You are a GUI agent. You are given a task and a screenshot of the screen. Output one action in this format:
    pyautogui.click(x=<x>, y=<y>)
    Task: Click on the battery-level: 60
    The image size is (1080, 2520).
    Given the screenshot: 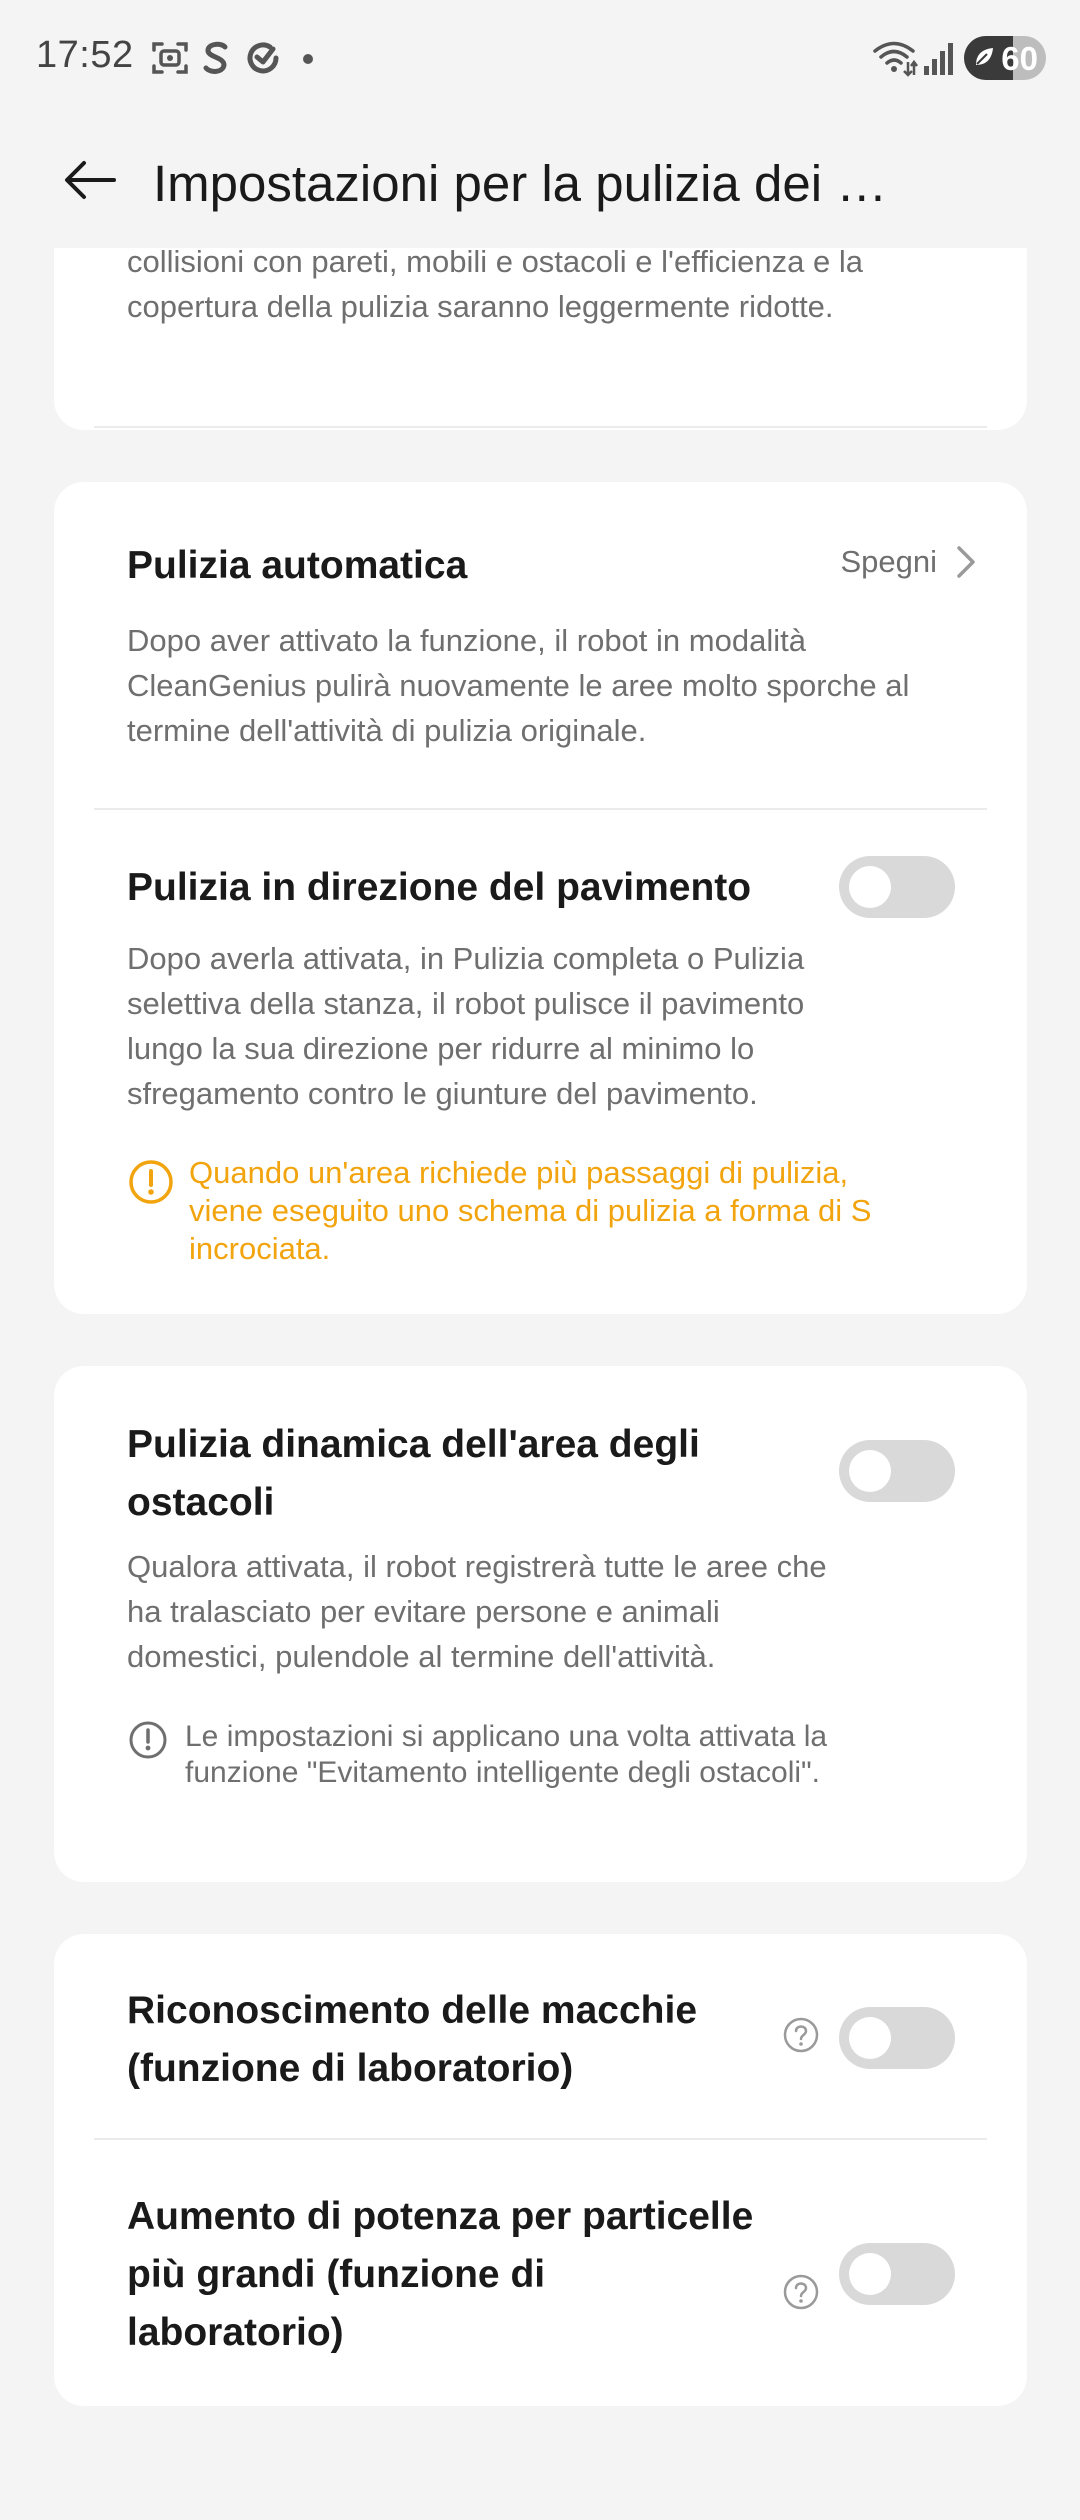 What is the action you would take?
    pyautogui.click(x=1019, y=58)
    